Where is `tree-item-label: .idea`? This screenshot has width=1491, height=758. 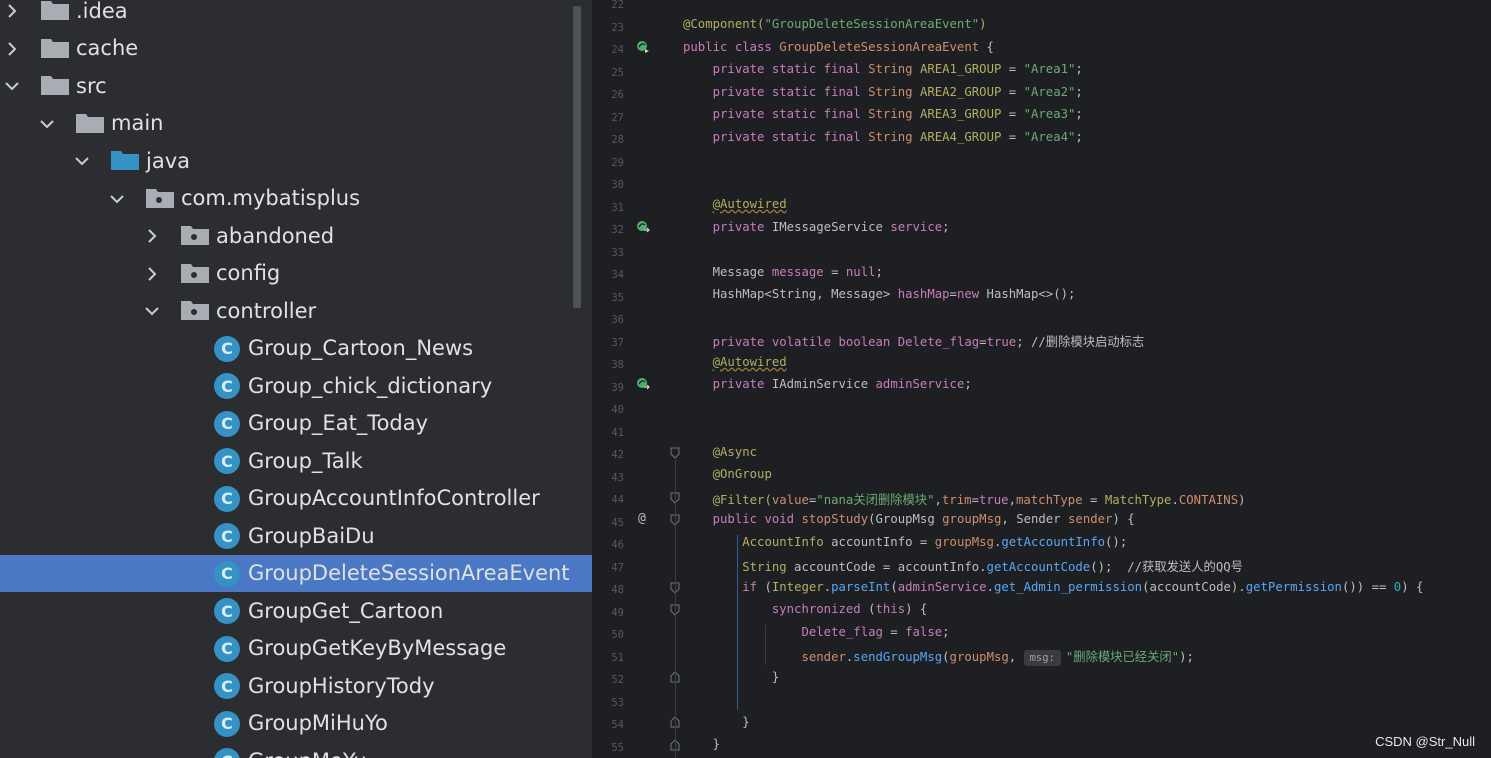
tree-item-label: .idea is located at coordinates (102, 11).